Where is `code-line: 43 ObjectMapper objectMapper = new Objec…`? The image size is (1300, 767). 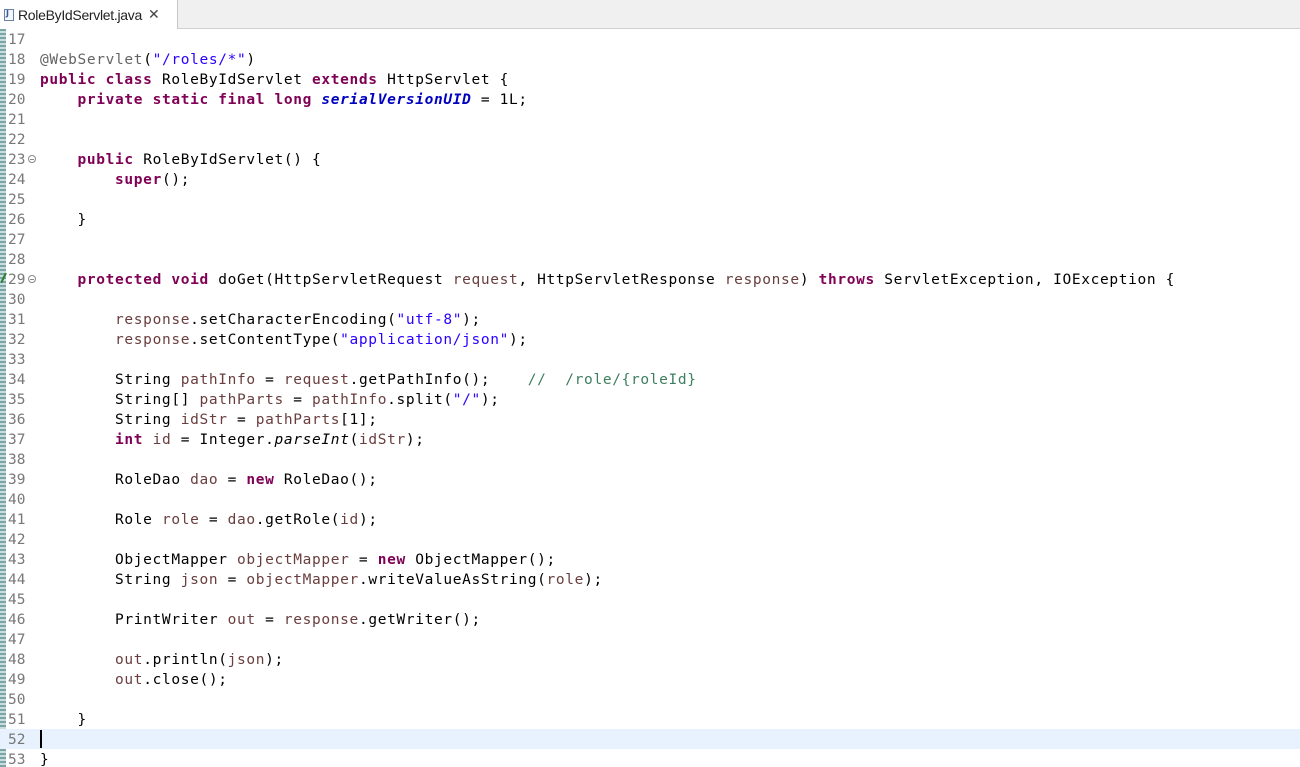 code-line: 43 ObjectMapper objectMapper = new Objec… is located at coordinates (650, 559).